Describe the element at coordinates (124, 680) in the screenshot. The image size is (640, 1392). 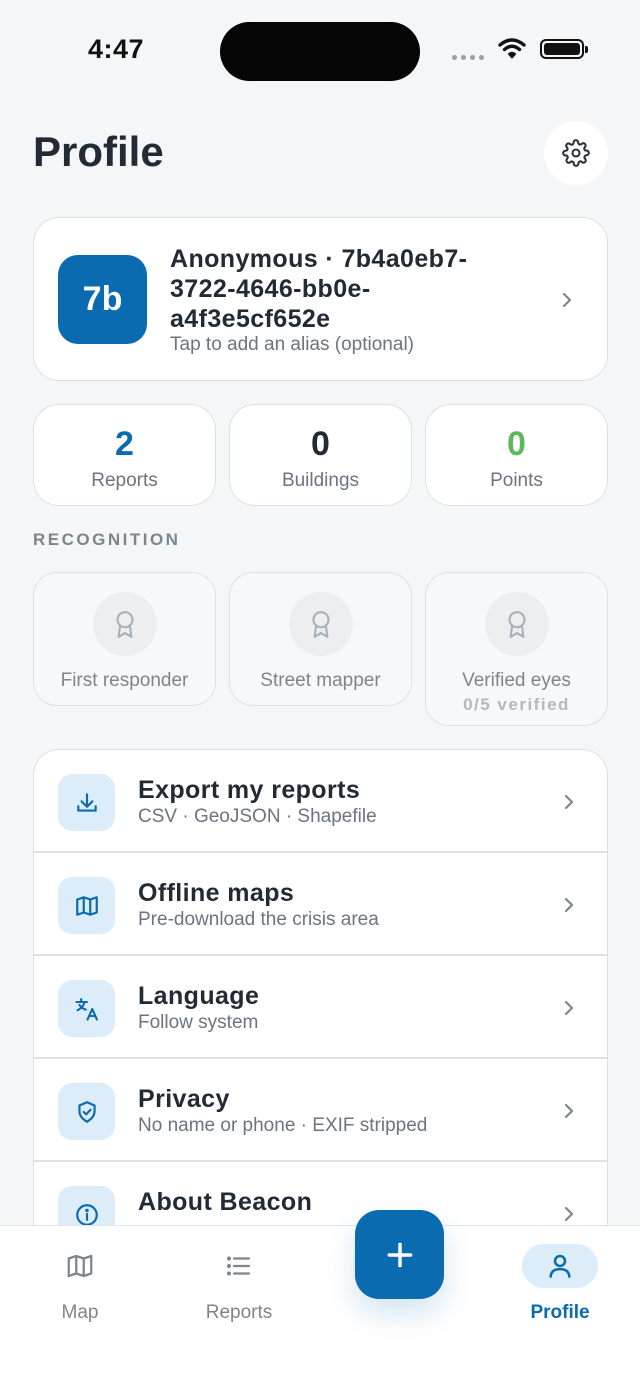
I see `badge-label: First responder` at that location.